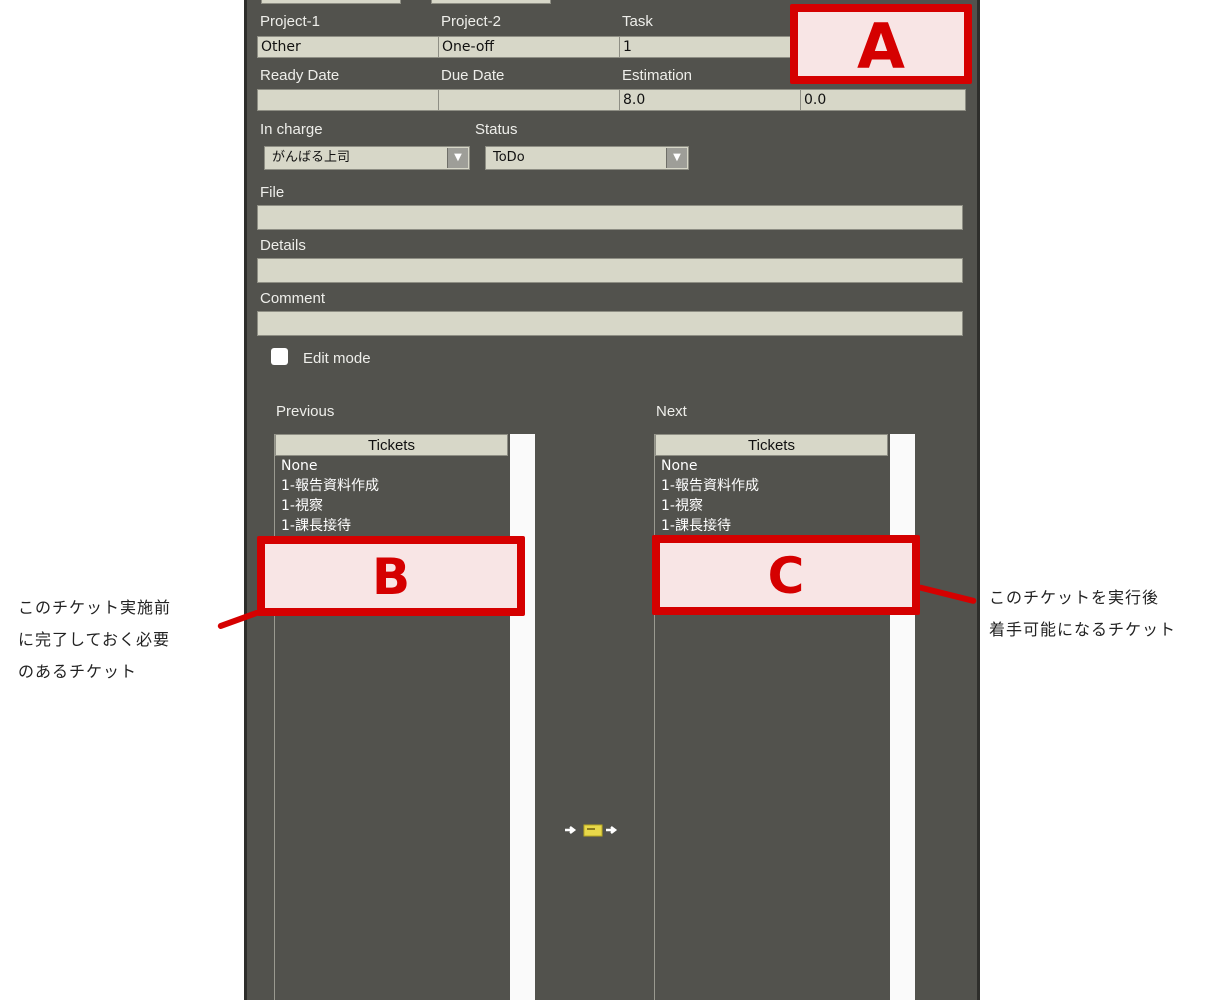  I want to click on next-list-scrollbar, so click(902, 717).